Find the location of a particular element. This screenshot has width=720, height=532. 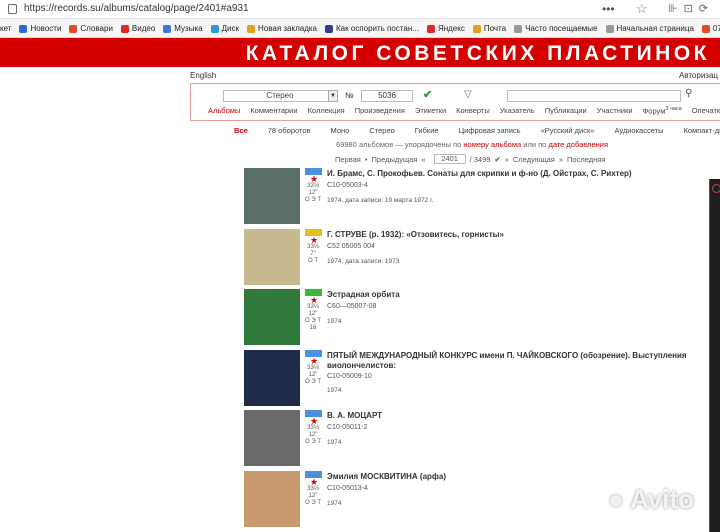

record-date: 1974, дата записи: 1973 is located at coordinates (363, 261).